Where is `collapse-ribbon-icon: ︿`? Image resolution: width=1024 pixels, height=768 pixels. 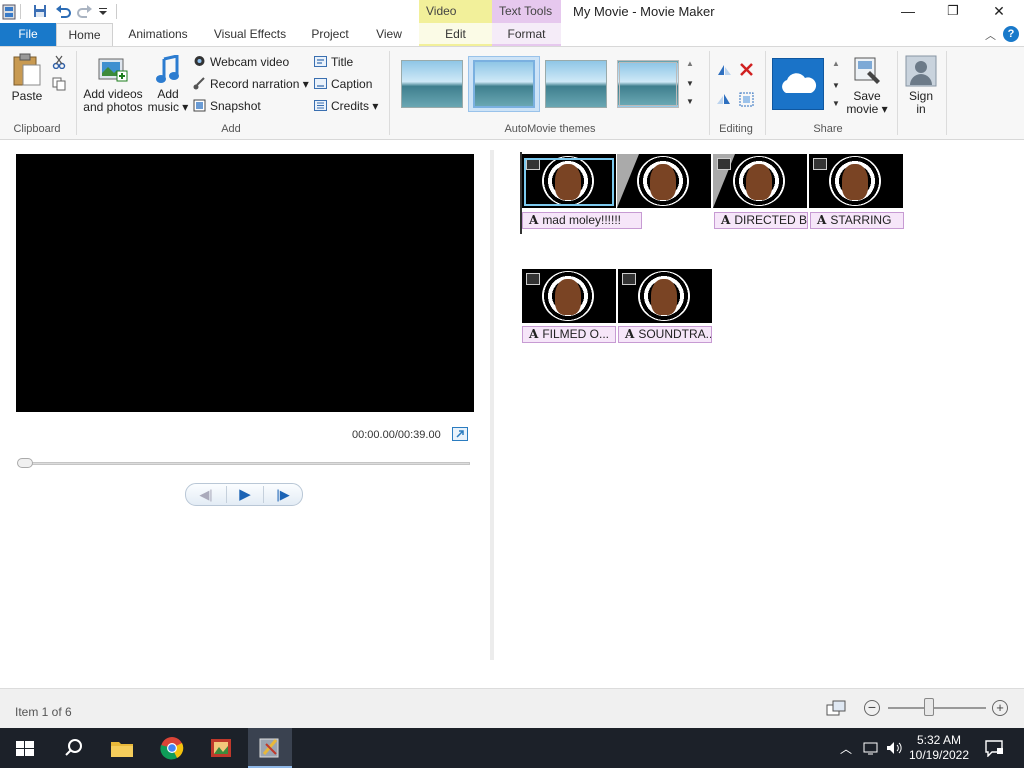
collapse-ribbon-icon: ︿ is located at coordinates (990, 35).